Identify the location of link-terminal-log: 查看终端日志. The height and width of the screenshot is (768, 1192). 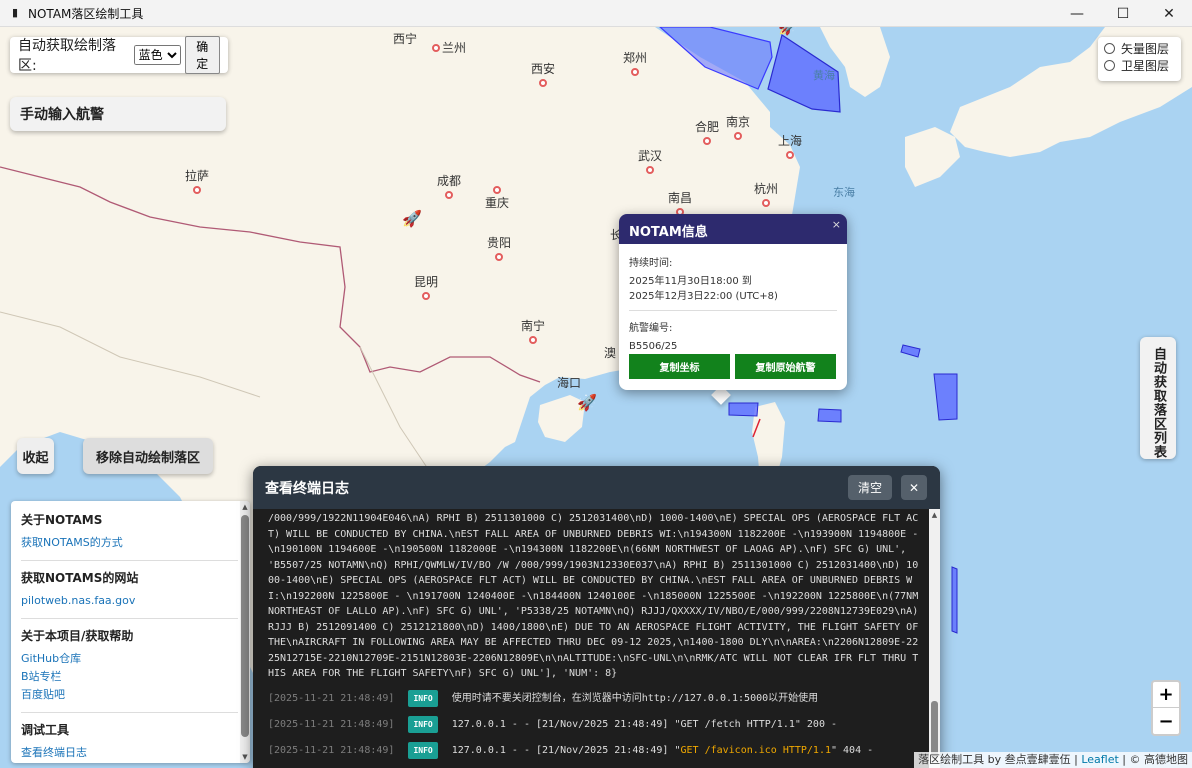
(129, 753).